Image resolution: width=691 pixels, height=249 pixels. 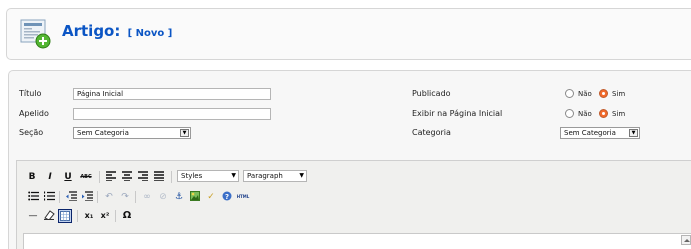 I want to click on visual-aid-icon, so click(x=65, y=216).